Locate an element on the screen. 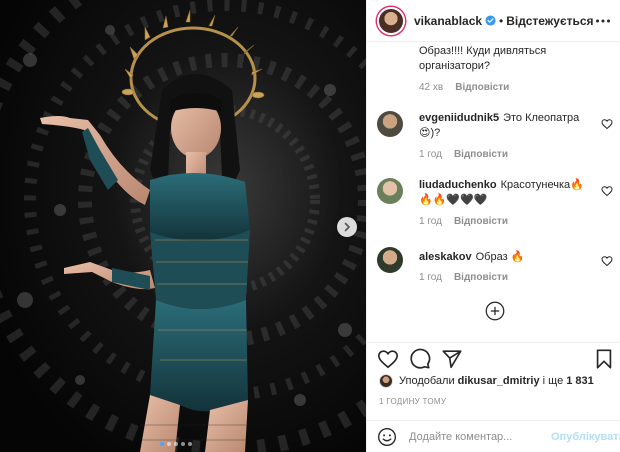 Image resolution: width=620 pixels, height=452 pixels. likes-summary: Уподобали dikusar_dmitriy і ще 1 831 is located at coordinates (486, 381).